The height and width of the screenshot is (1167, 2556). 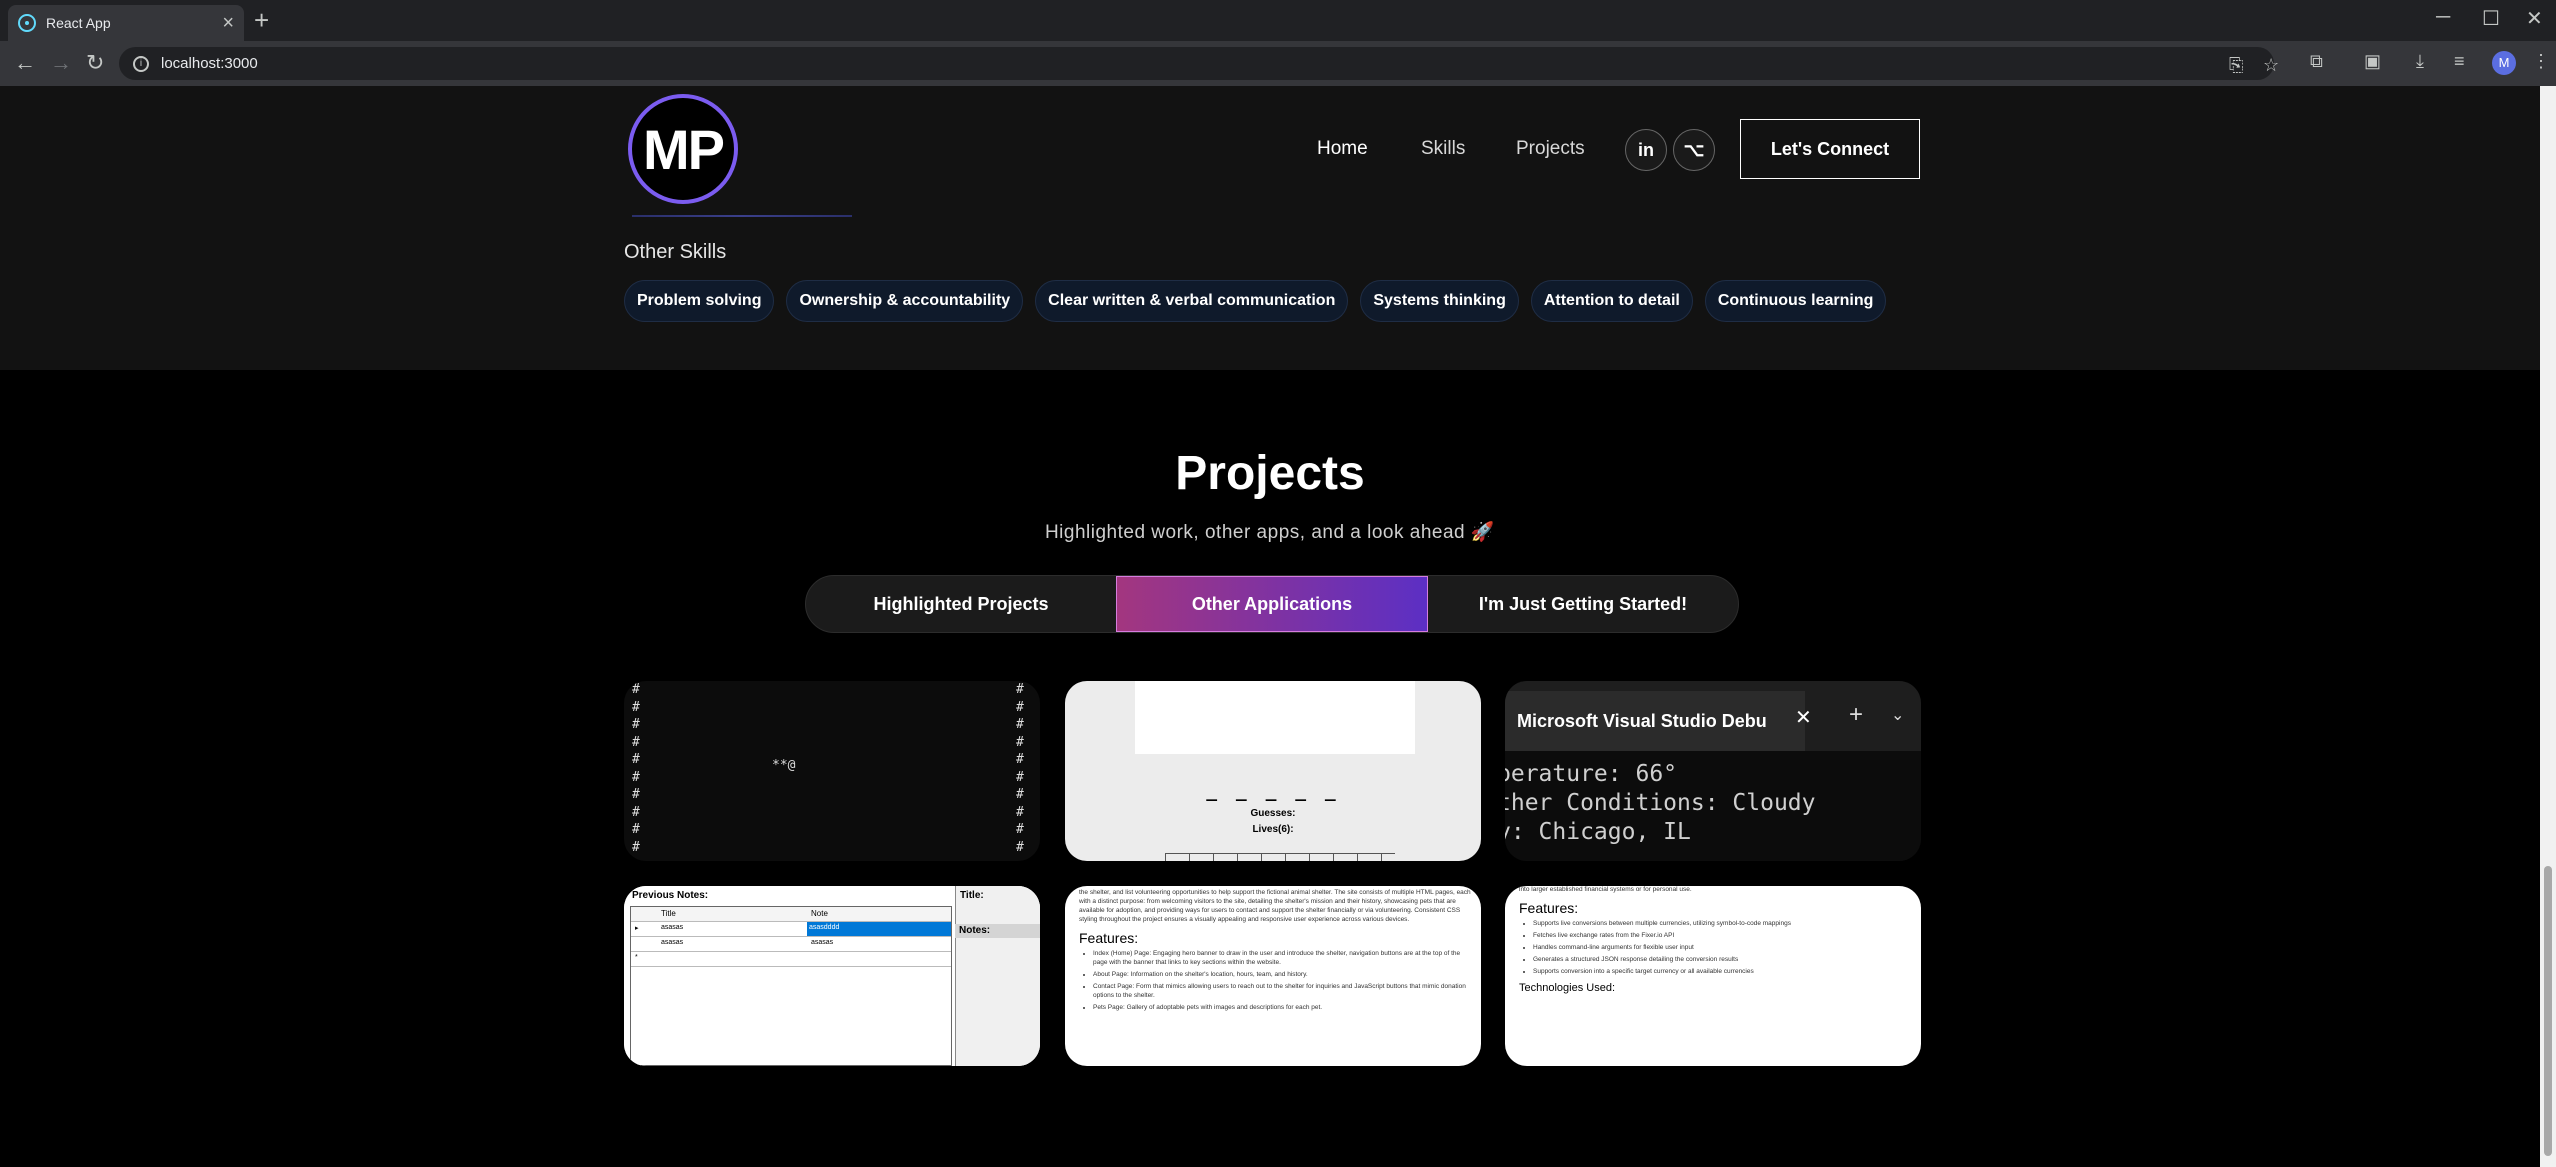 I want to click on browser-tabbar: React App × + ─ ☐ ✕, so click(x=1278, y=20).